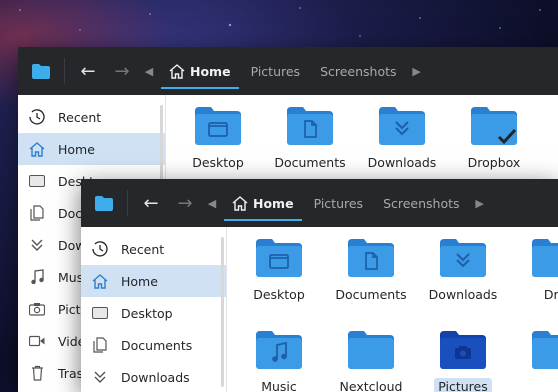 The height and width of the screenshot is (392, 558). What do you see at coordinates (463, 350) in the screenshot?
I see `pictures-folder-icon` at bounding box center [463, 350].